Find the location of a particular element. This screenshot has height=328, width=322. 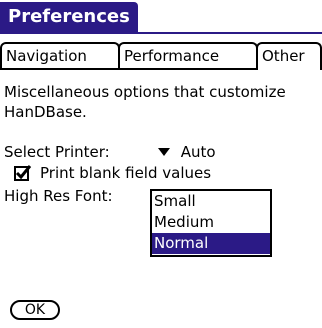

dropdown-arrow-icon is located at coordinates (164, 151).